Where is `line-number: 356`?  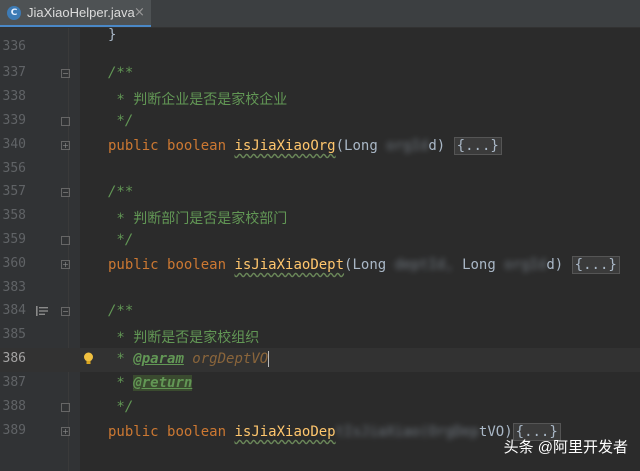
line-number: 356 is located at coordinates (14, 168).